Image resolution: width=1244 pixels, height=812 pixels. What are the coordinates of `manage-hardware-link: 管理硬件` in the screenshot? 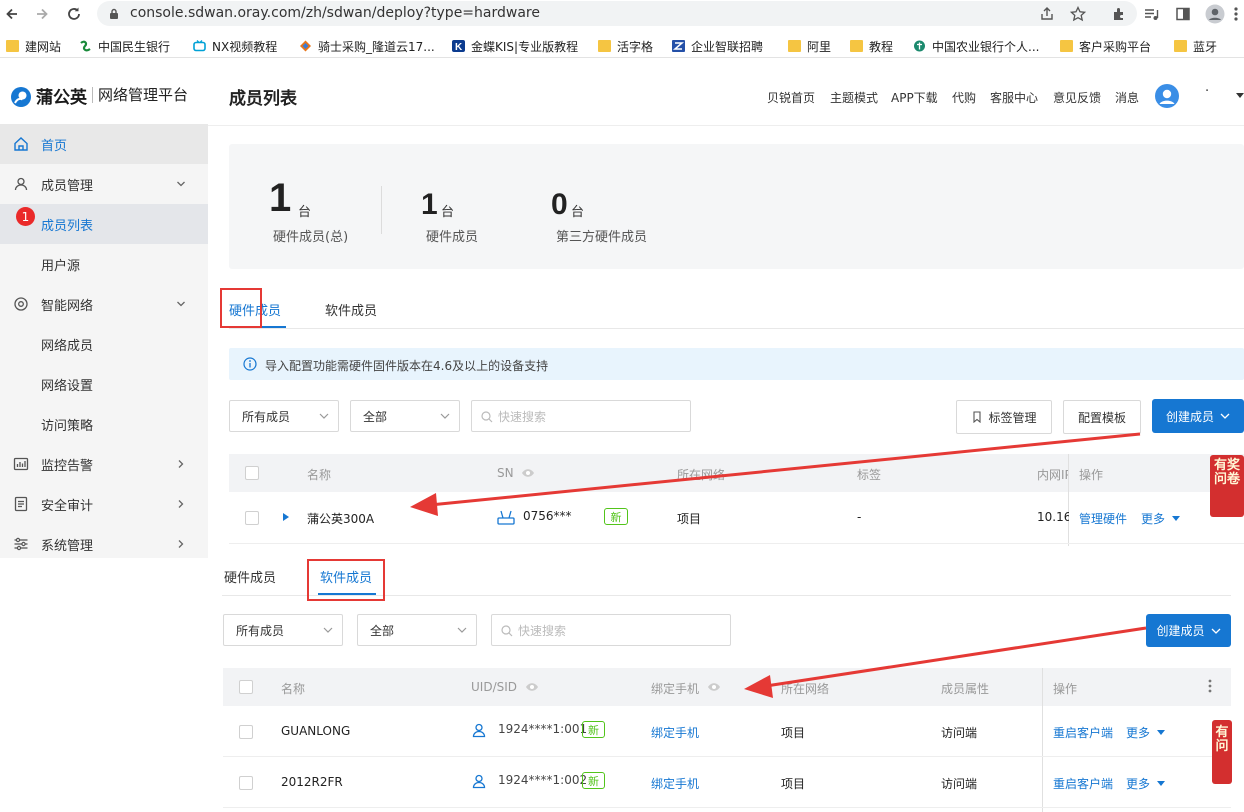 It's located at (1103, 518).